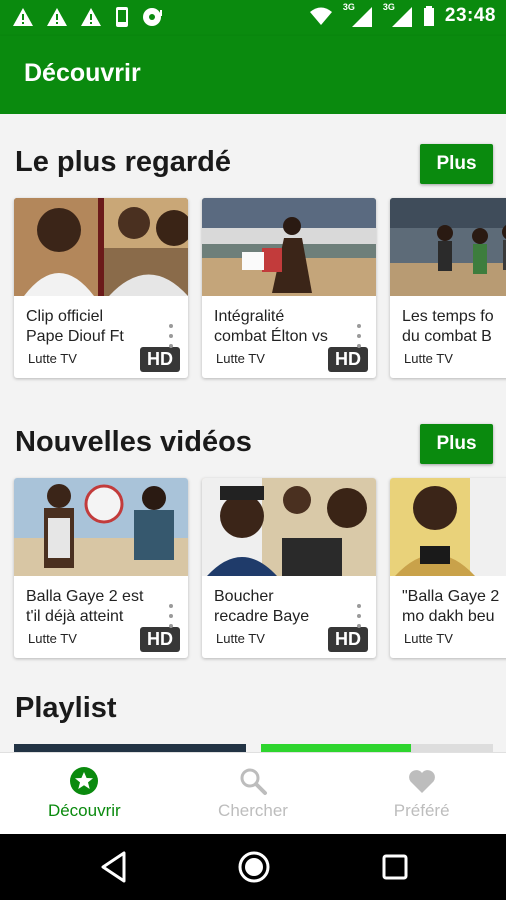 This screenshot has width=506, height=900. I want to click on bottom-navigation: Découvrir Chercher Préféré, so click(253, 793).